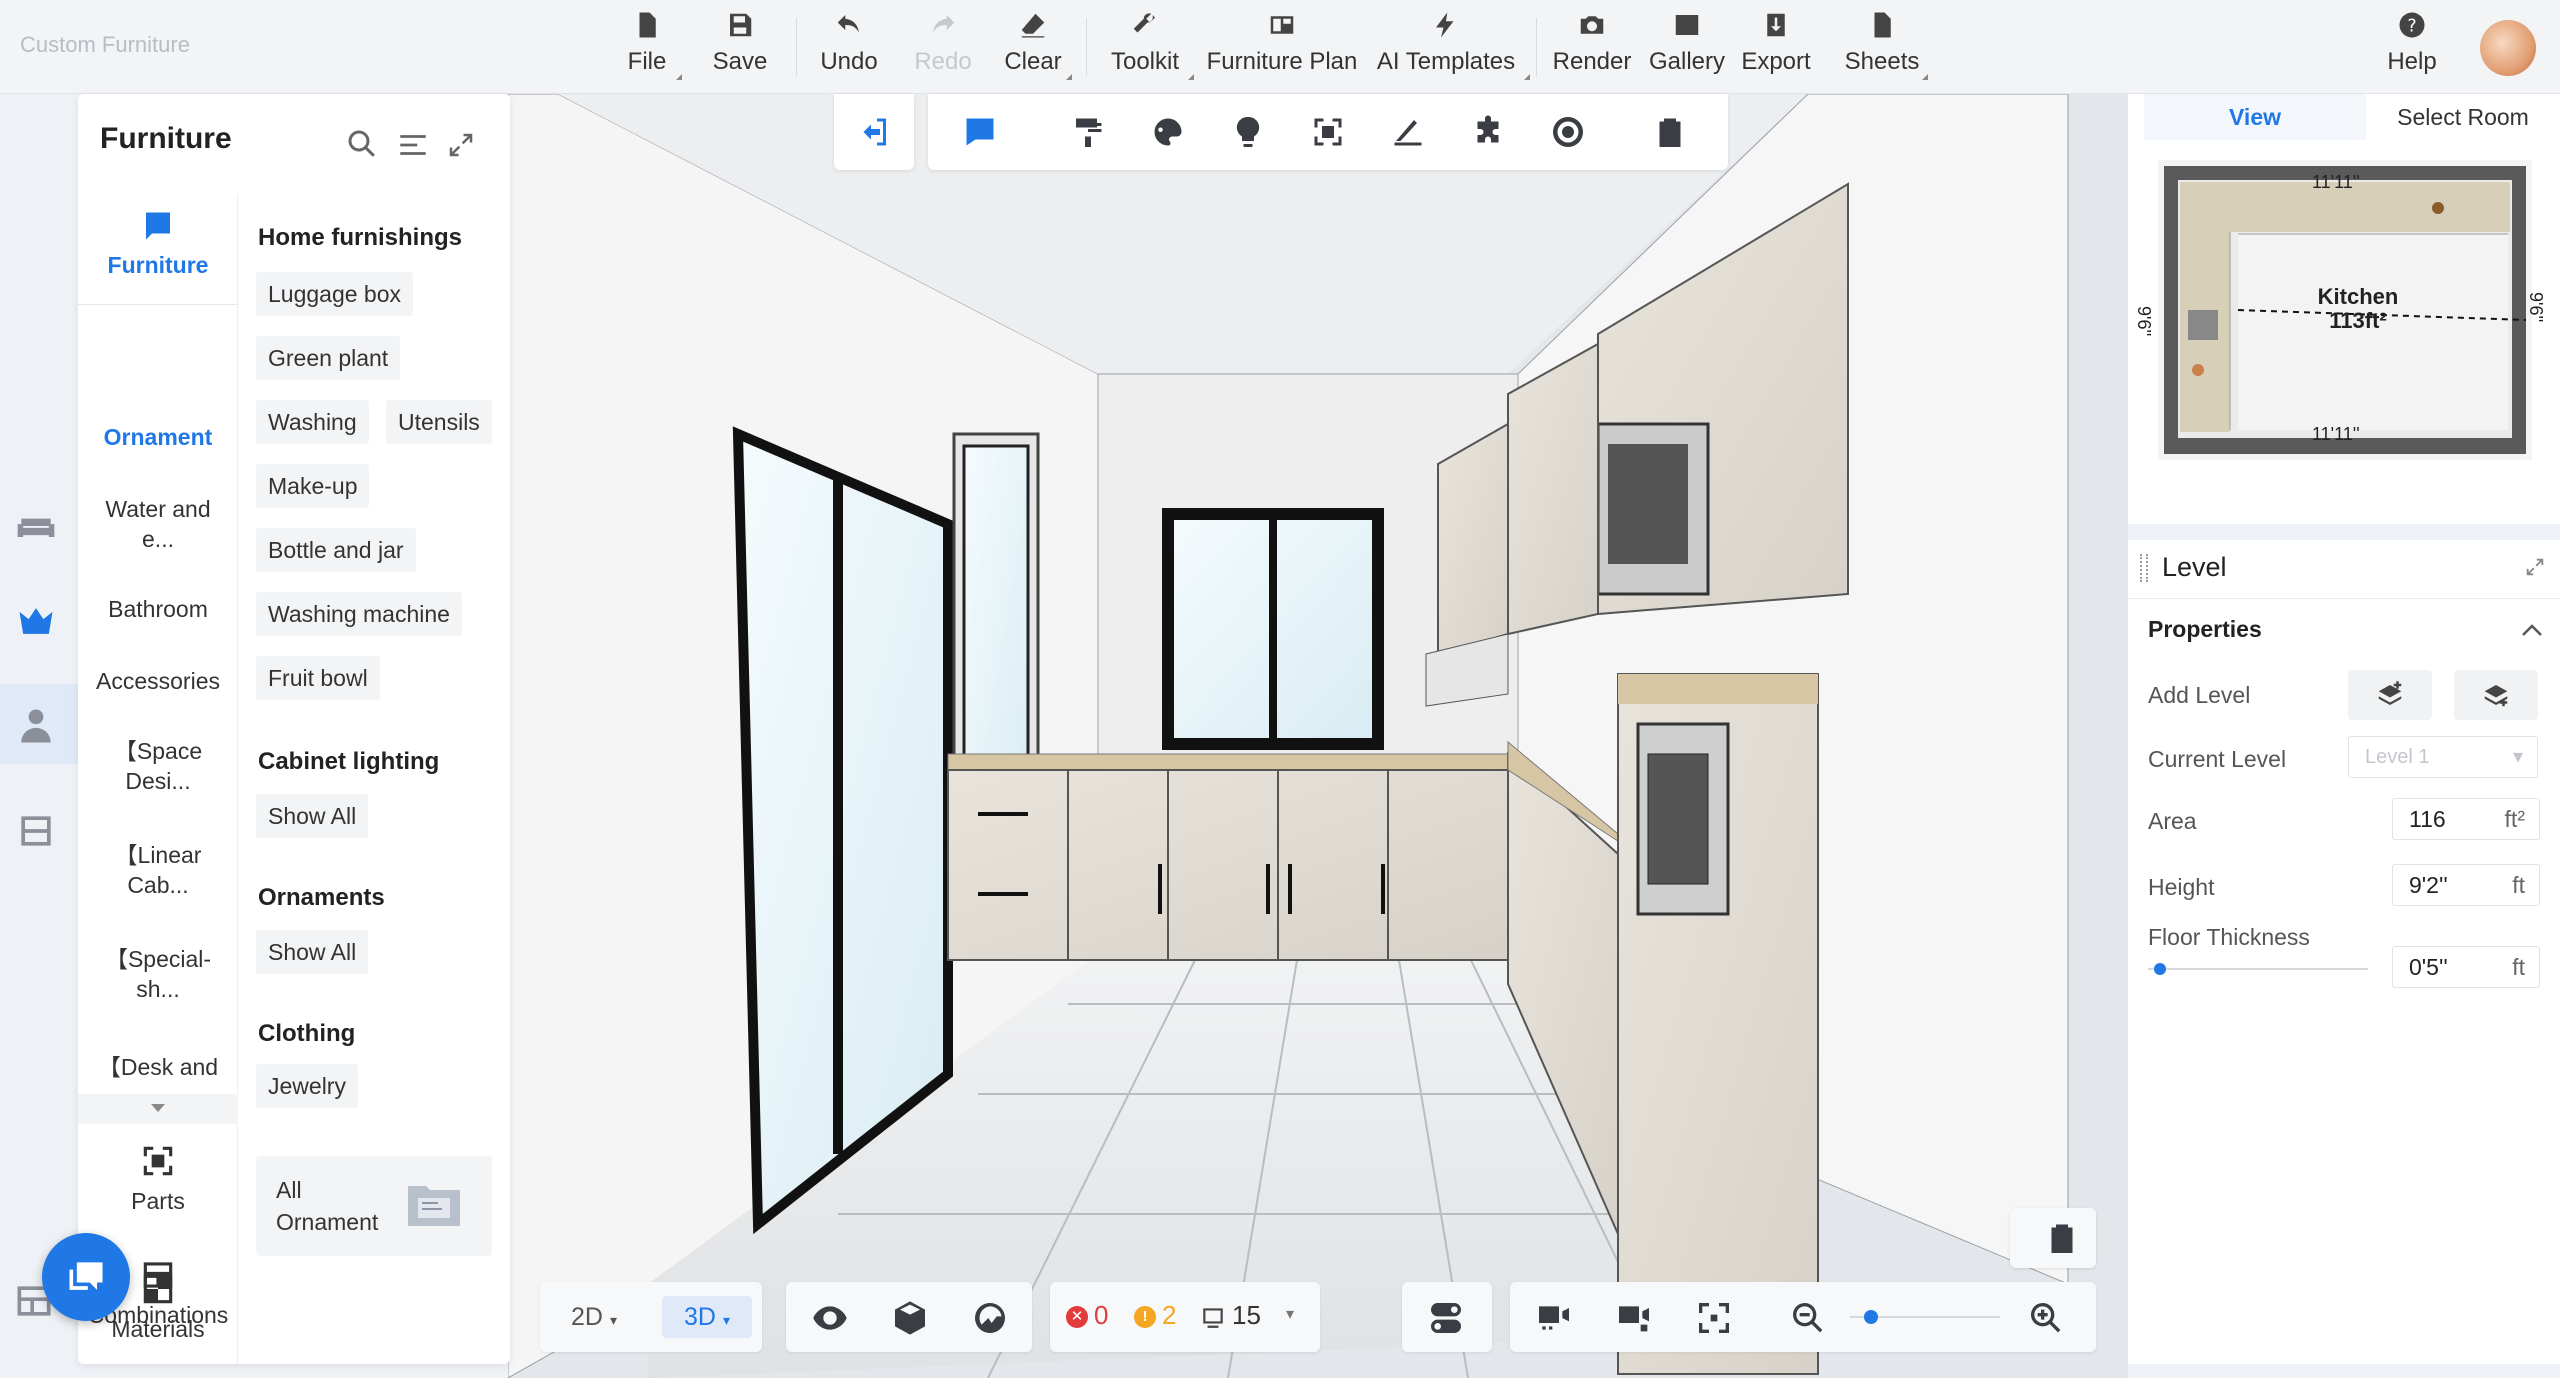  I want to click on toolkit-button: Toolkit, so click(1150, 48).